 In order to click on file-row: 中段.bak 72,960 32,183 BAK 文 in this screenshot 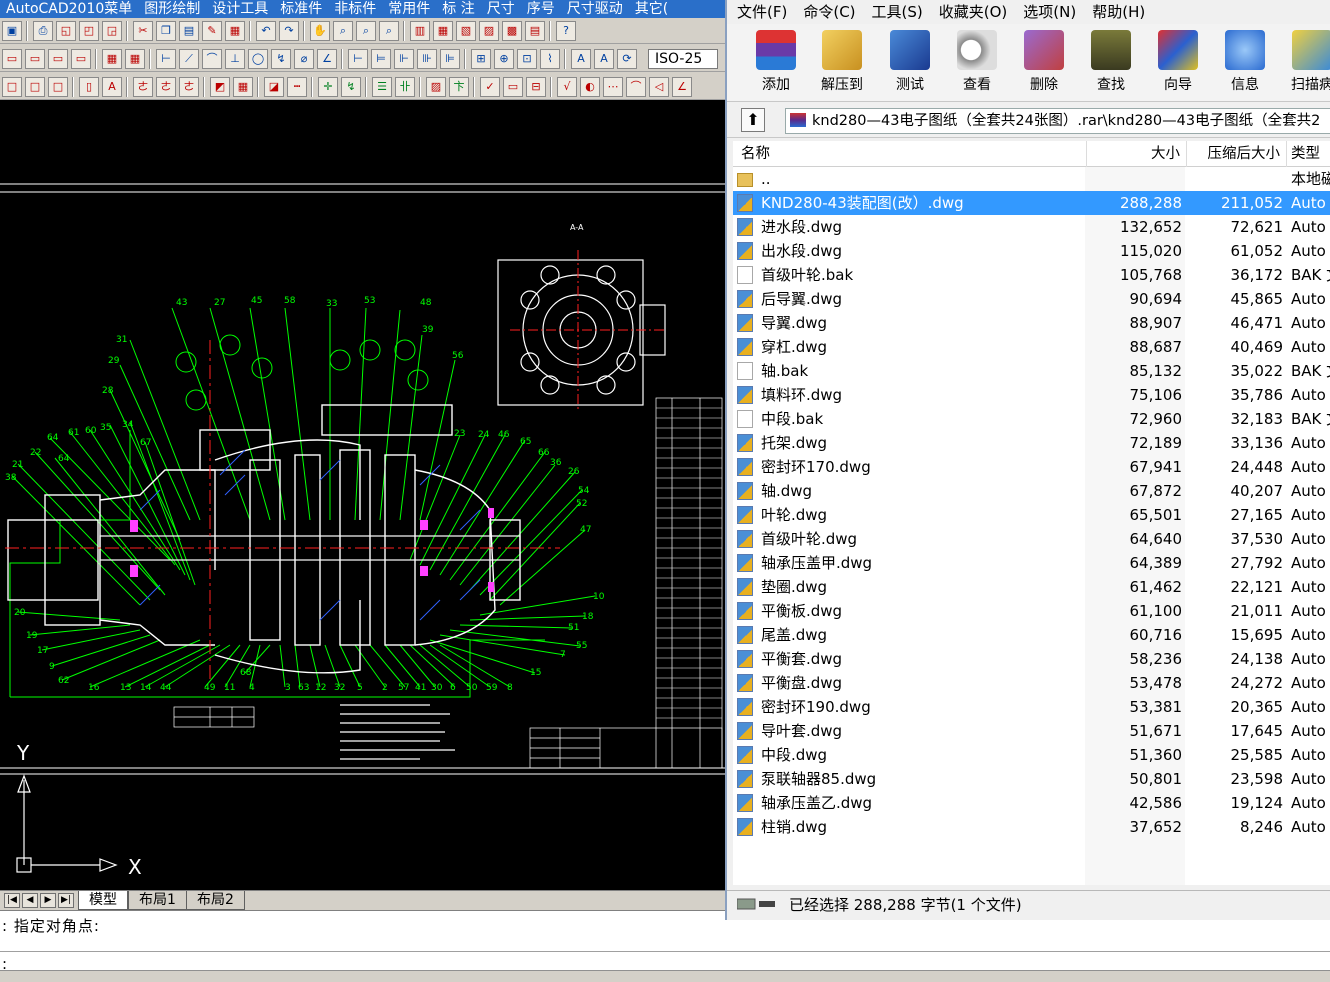, I will do `click(1031, 419)`.